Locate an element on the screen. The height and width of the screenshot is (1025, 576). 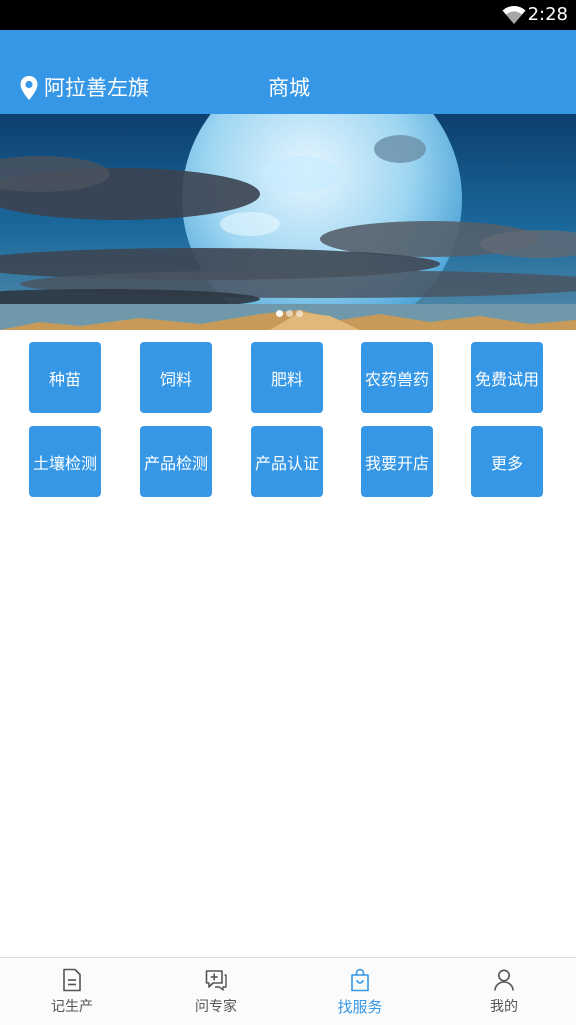
service-label: 产品检测 is located at coordinates (175, 463).